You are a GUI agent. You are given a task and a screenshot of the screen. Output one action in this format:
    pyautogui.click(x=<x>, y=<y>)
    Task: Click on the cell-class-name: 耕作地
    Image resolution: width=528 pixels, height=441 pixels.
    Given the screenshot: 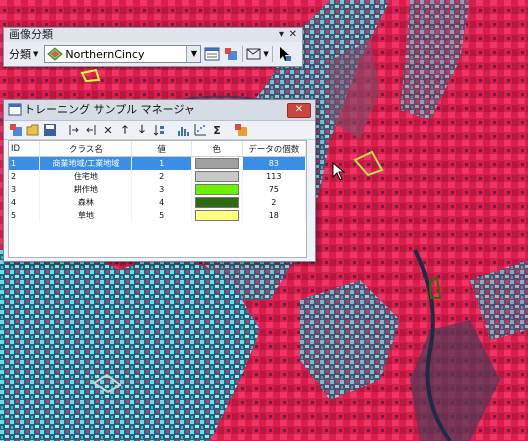 What is the action you would take?
    pyautogui.click(x=86, y=189)
    